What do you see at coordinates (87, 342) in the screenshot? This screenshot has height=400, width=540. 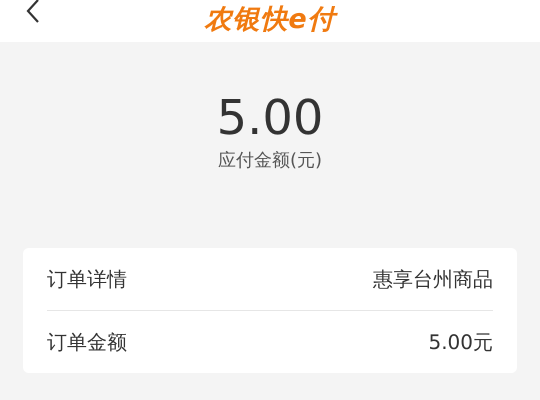 I see `row-label: 订单金额` at bounding box center [87, 342].